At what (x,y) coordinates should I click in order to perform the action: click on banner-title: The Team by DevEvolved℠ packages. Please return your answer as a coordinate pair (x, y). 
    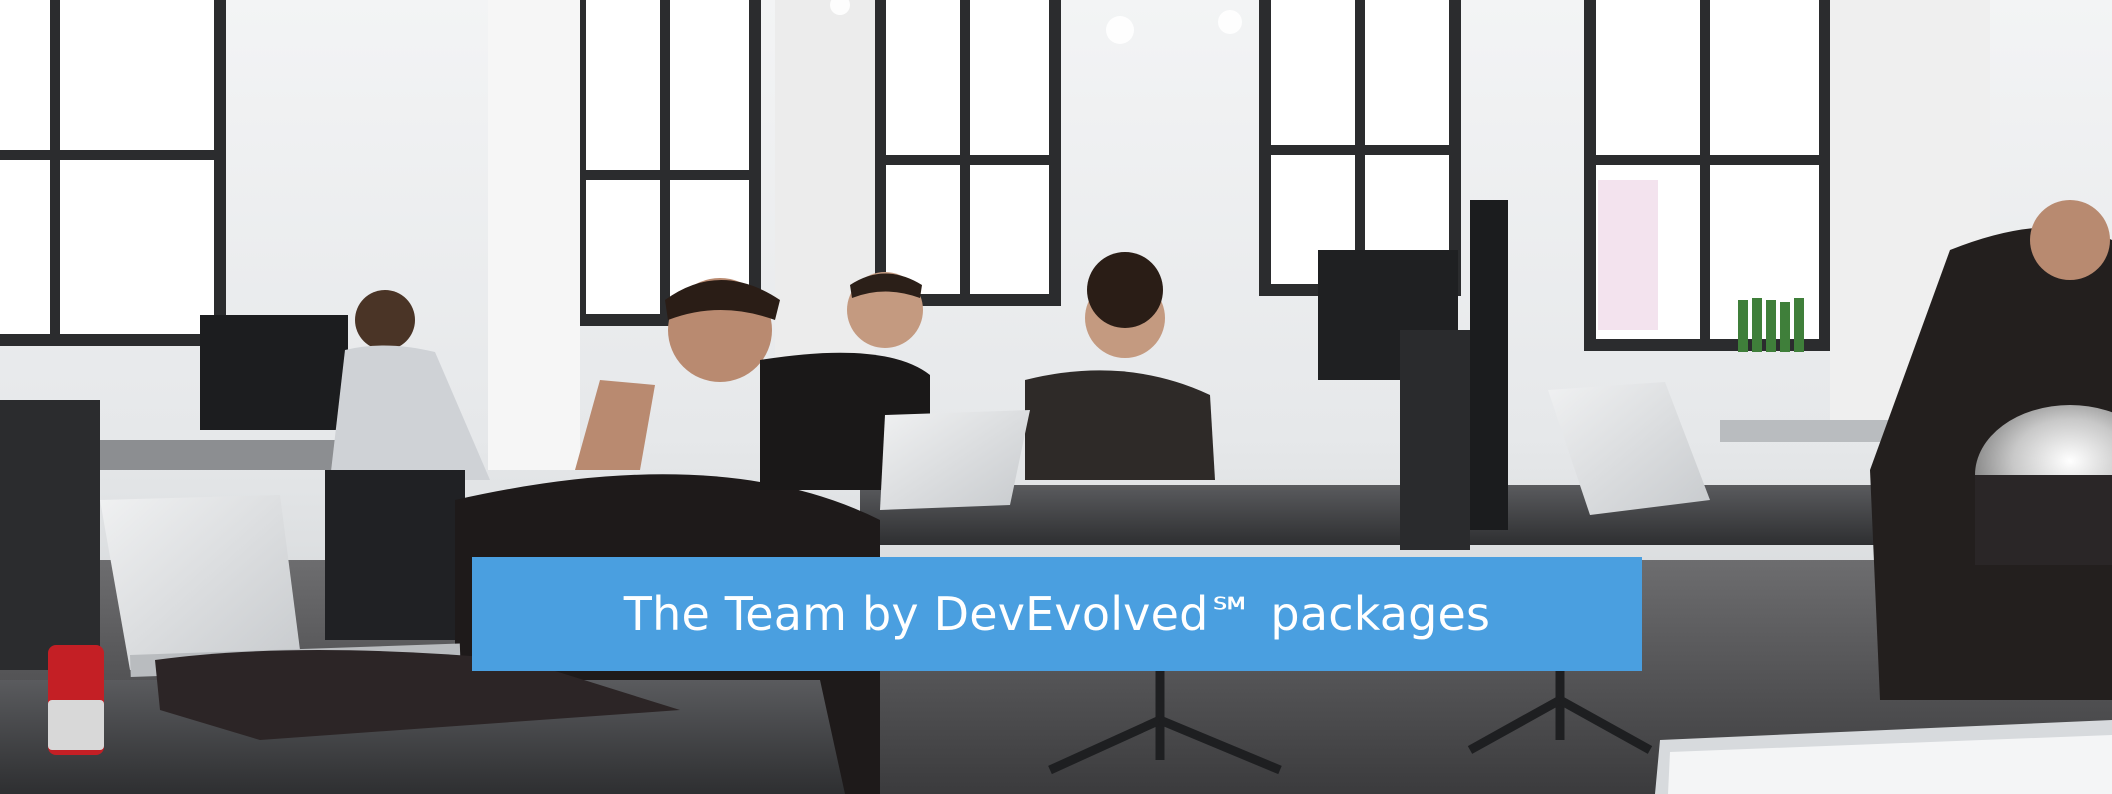
    Looking at the image, I should click on (1057, 614).